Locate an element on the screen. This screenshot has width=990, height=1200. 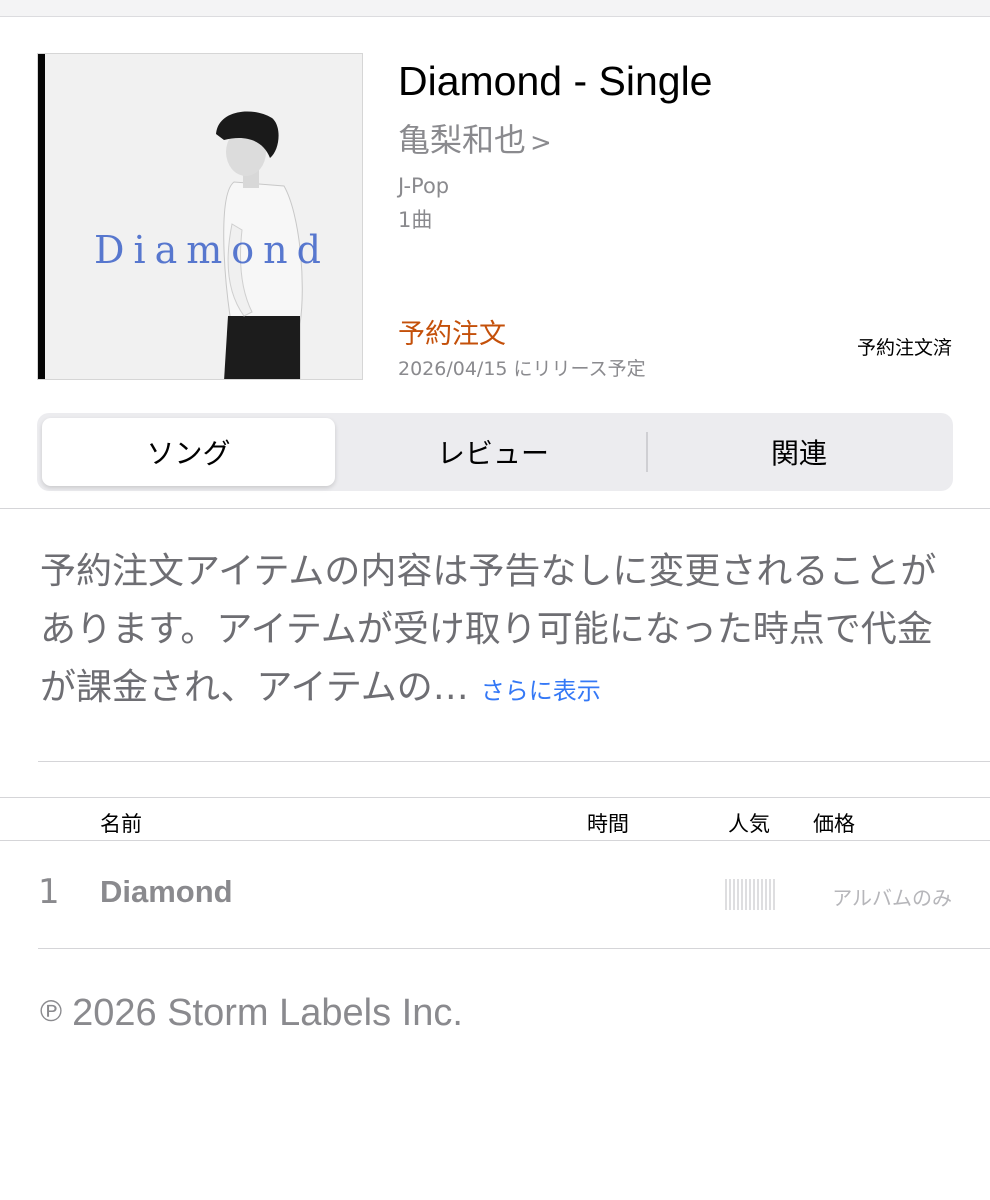
segmented-control: ソング レビュー 関連 is located at coordinates (495, 452).